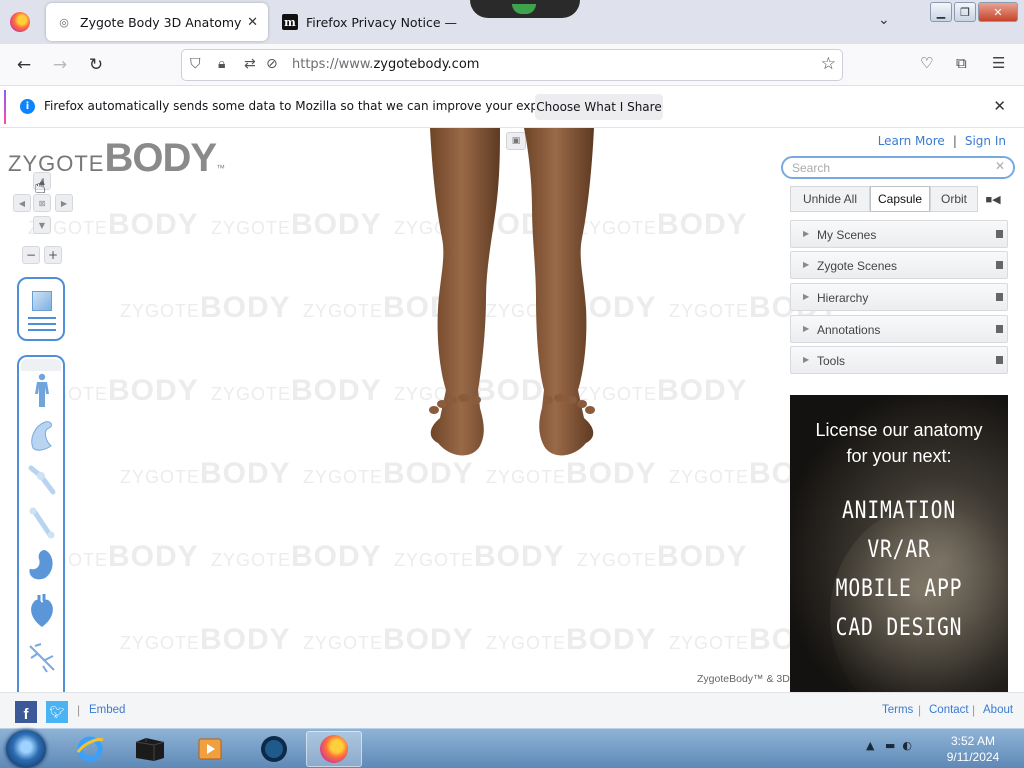 The width and height of the screenshot is (1024, 768). Describe the element at coordinates (161, 22) in the screenshot. I see `tab-title: Zygote Body 3D Anatomy Onli` at that location.